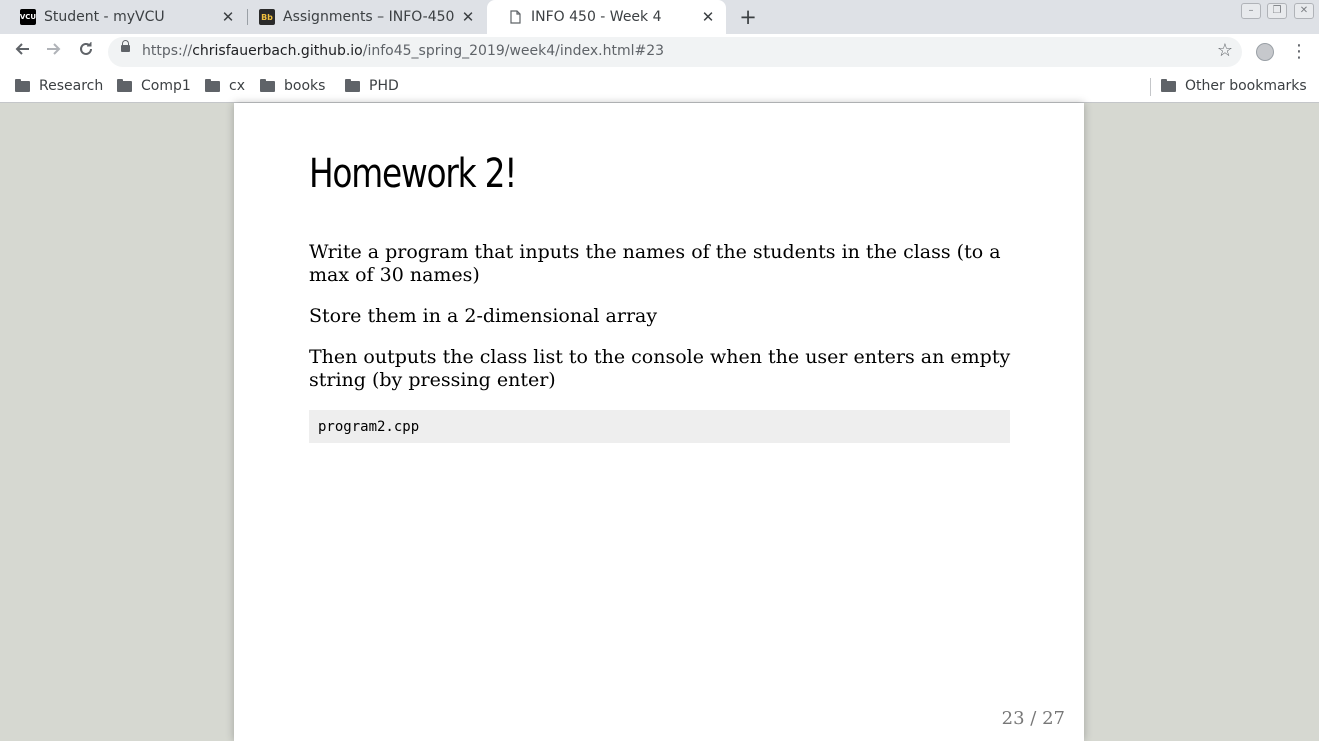 This screenshot has width=1319, height=741. Describe the element at coordinates (166, 86) in the screenshot. I see `bookmark-label: Comp1` at that location.